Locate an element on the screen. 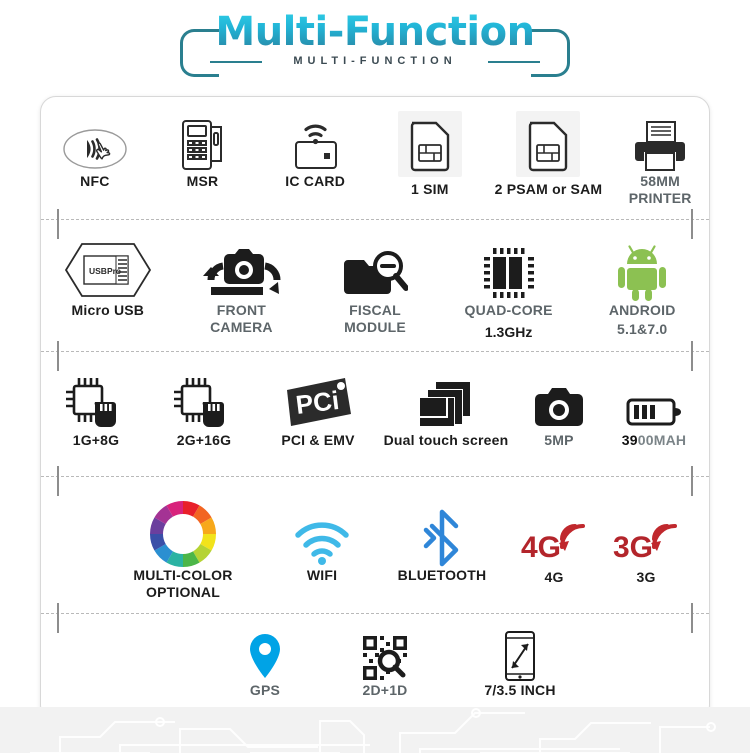 The height and width of the screenshot is (753, 750). feature-nfc: NFC is located at coordinates (95, 150).